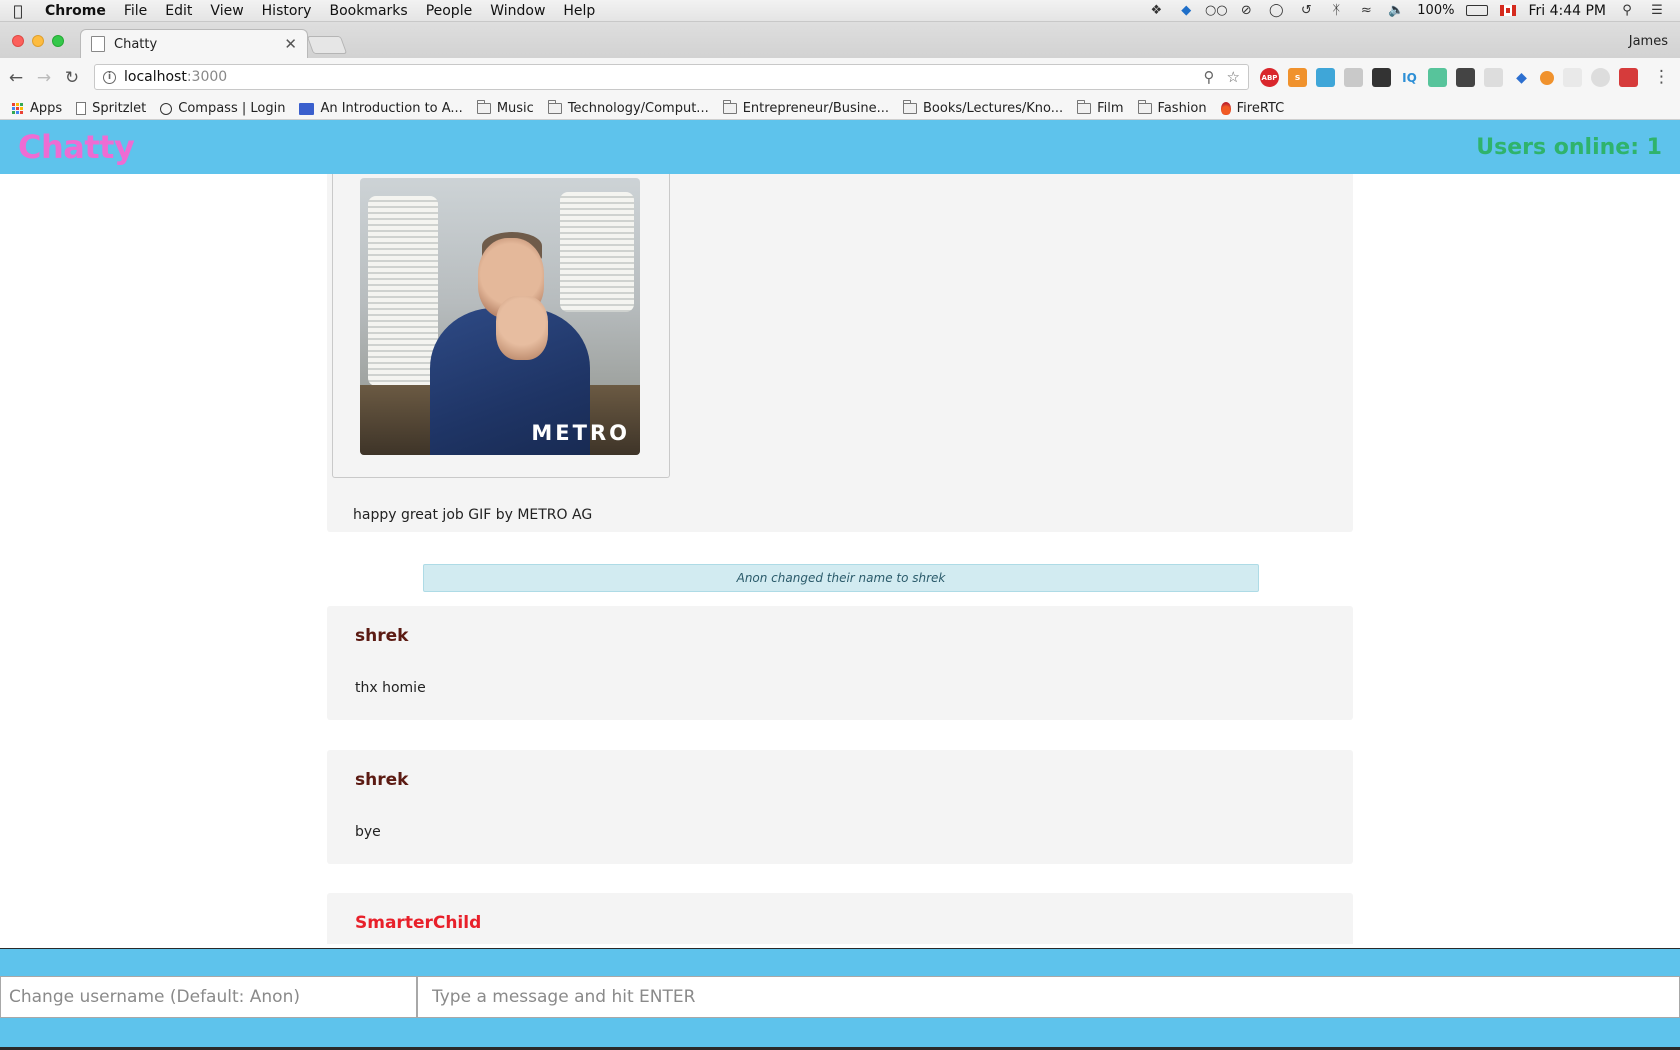 The width and height of the screenshot is (1680, 1050). I want to click on menu-edit: Edit, so click(178, 11).